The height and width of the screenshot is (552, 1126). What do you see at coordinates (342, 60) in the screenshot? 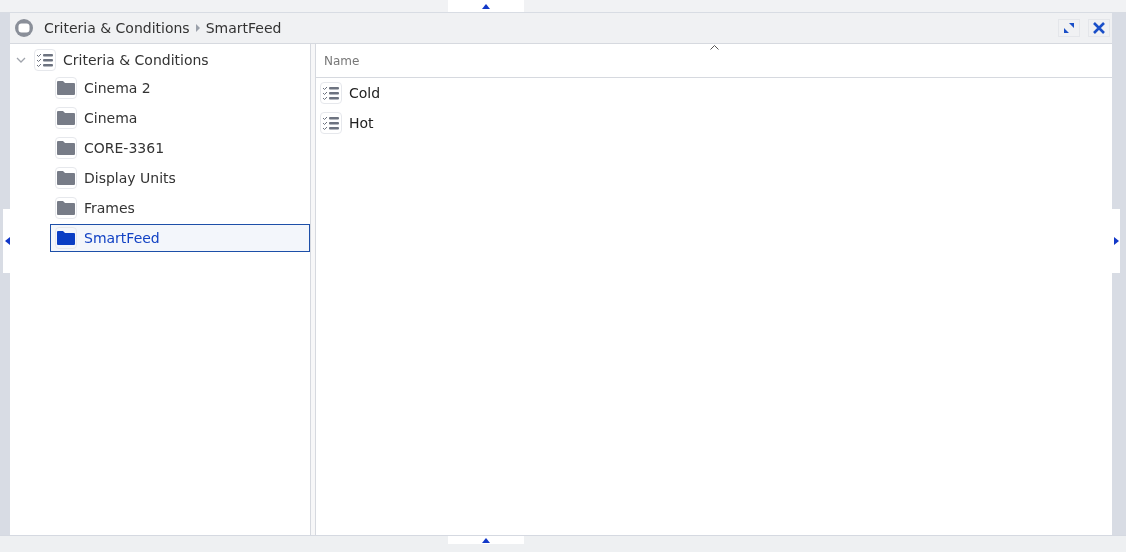
I see `column-header: Name` at bounding box center [342, 60].